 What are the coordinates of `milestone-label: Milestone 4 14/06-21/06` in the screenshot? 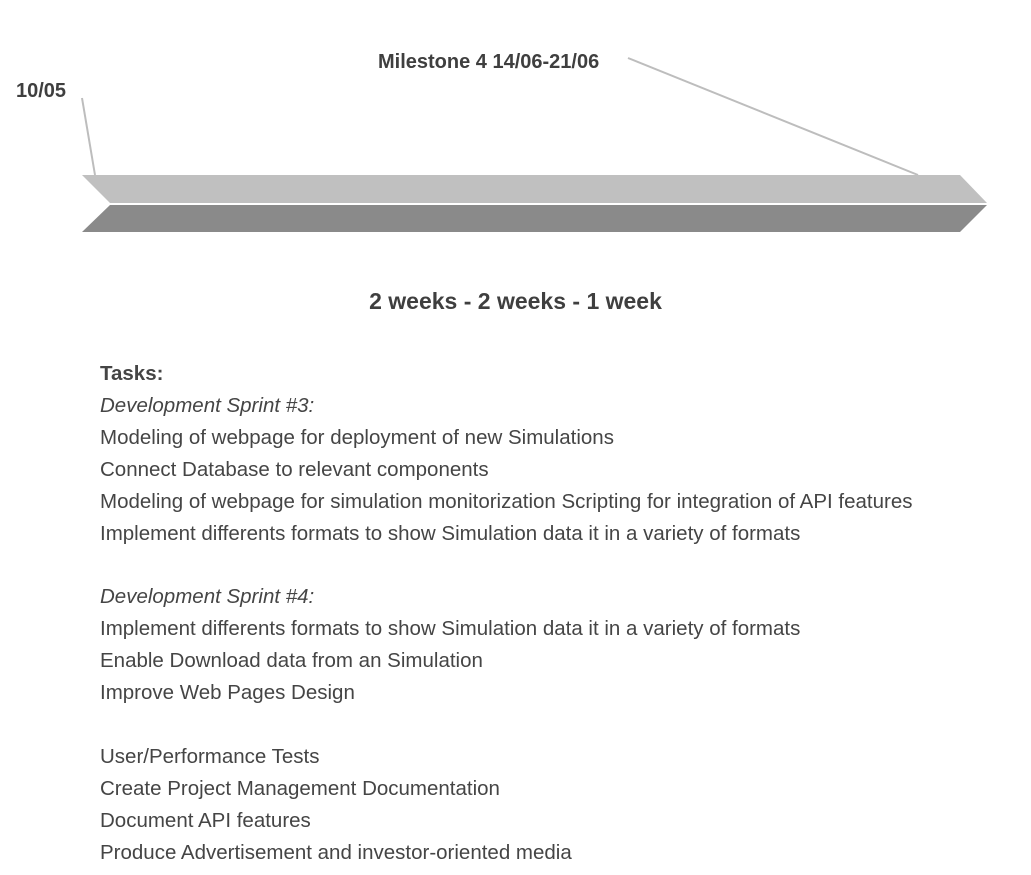 It's located at (489, 62).